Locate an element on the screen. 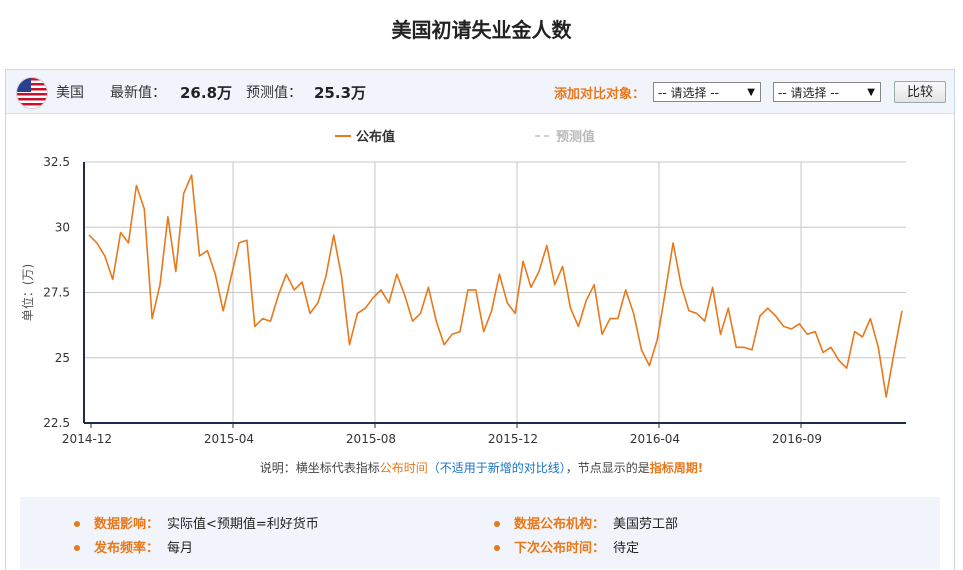  info-next-release: 下次公布时间： 待定 is located at coordinates (566, 546).